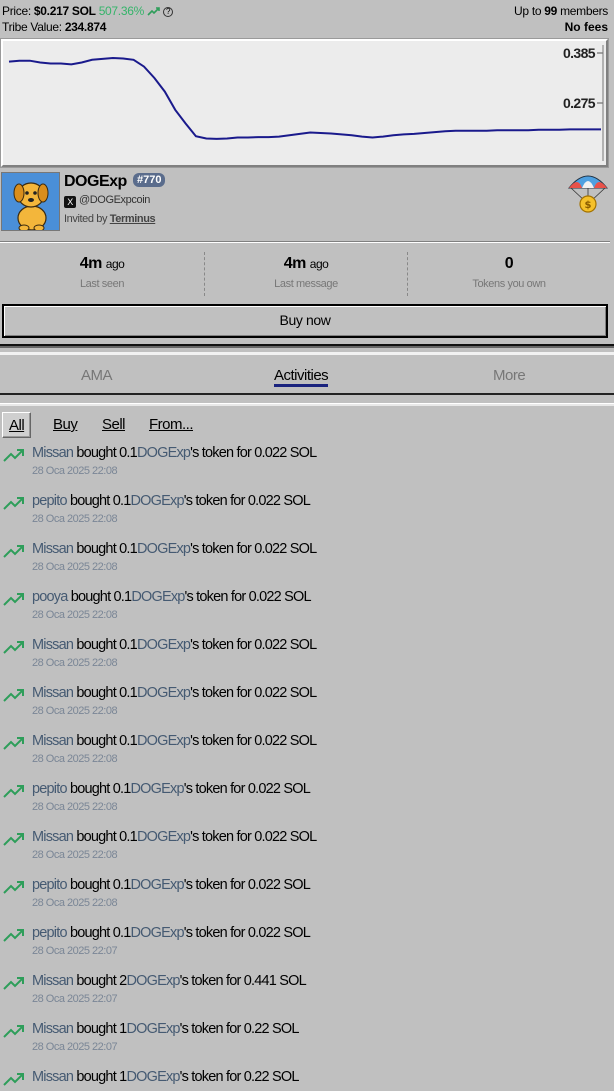 This screenshot has width=614, height=1091. What do you see at coordinates (295, 263) in the screenshot?
I see `stat-number: 4m` at bounding box center [295, 263].